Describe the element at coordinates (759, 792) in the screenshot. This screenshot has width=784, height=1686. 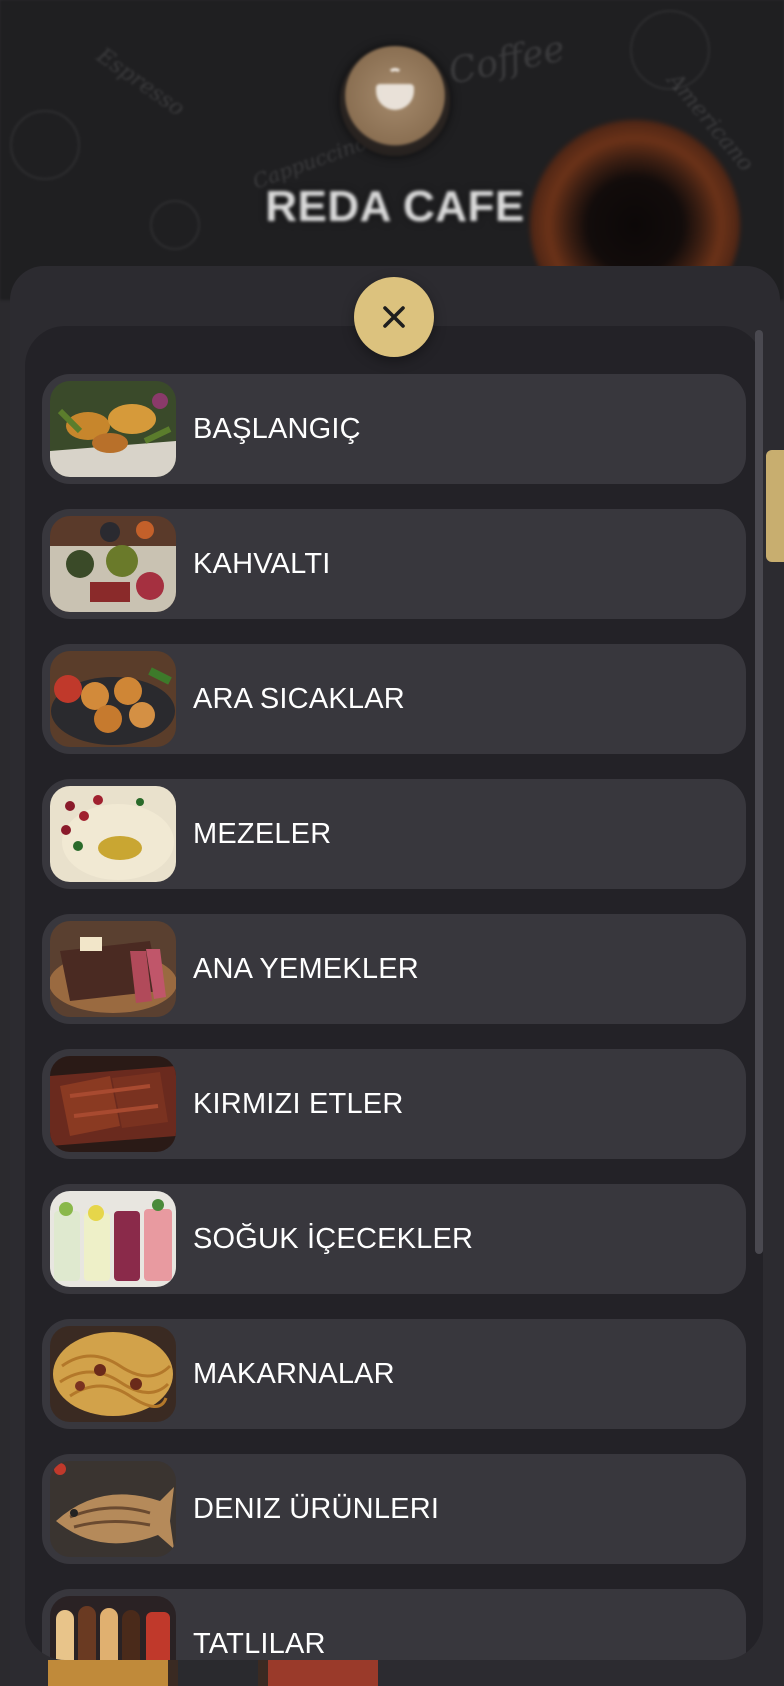
I see `modal-scrollbar` at that location.